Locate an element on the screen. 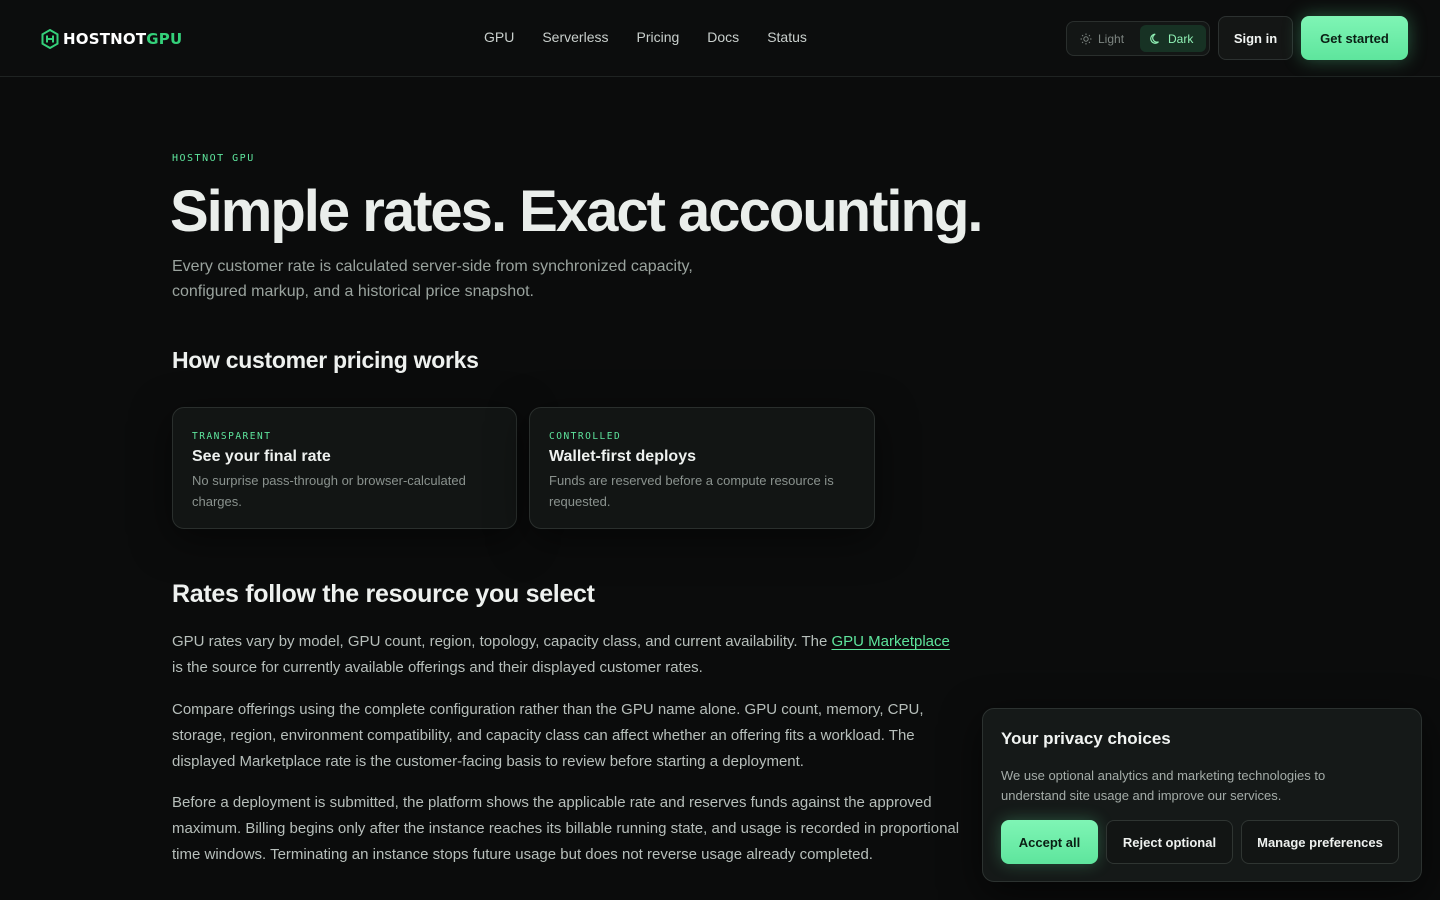 This screenshot has width=1440, height=900. theme-light-label: Light is located at coordinates (1111, 38).